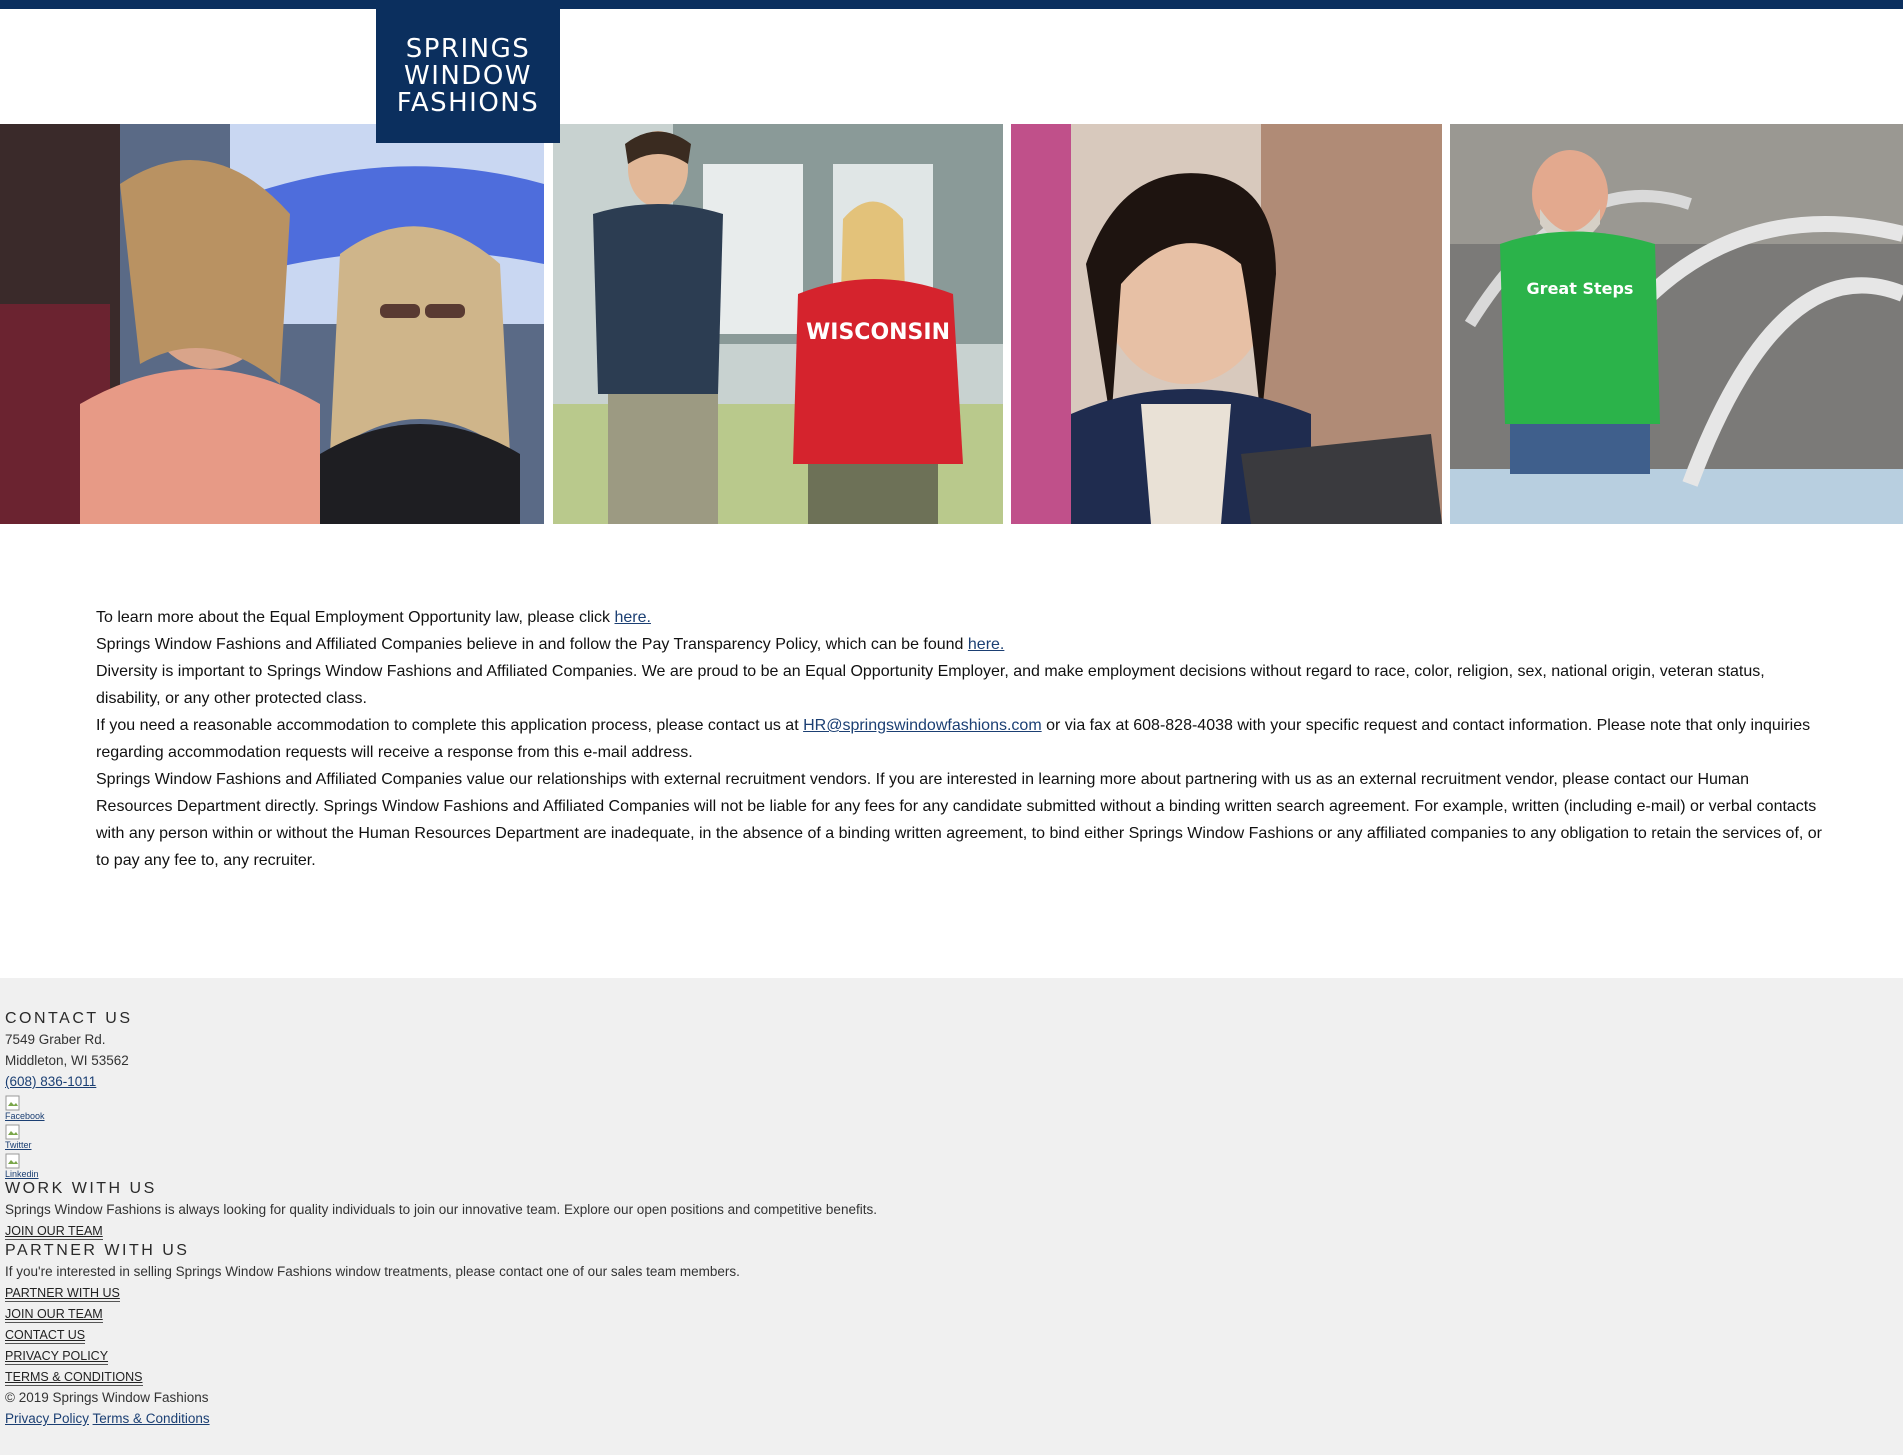 The width and height of the screenshot is (1903, 1455). What do you see at coordinates (1676, 324) in the screenshot?
I see `photo-factory-worker: Great Steps` at bounding box center [1676, 324].